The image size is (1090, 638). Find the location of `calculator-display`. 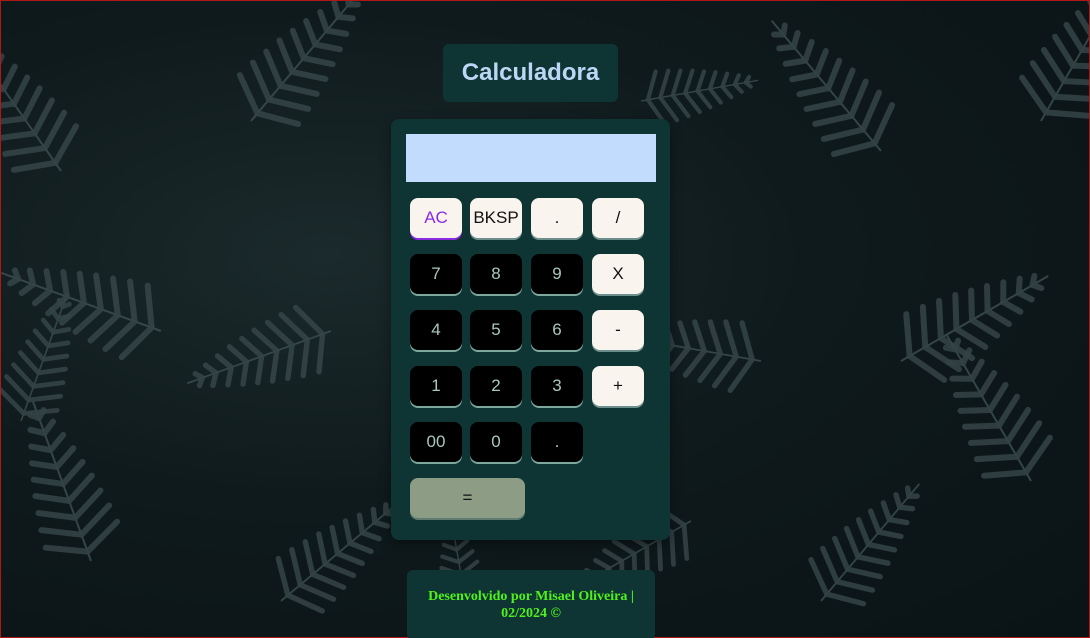

calculator-display is located at coordinates (531, 158).